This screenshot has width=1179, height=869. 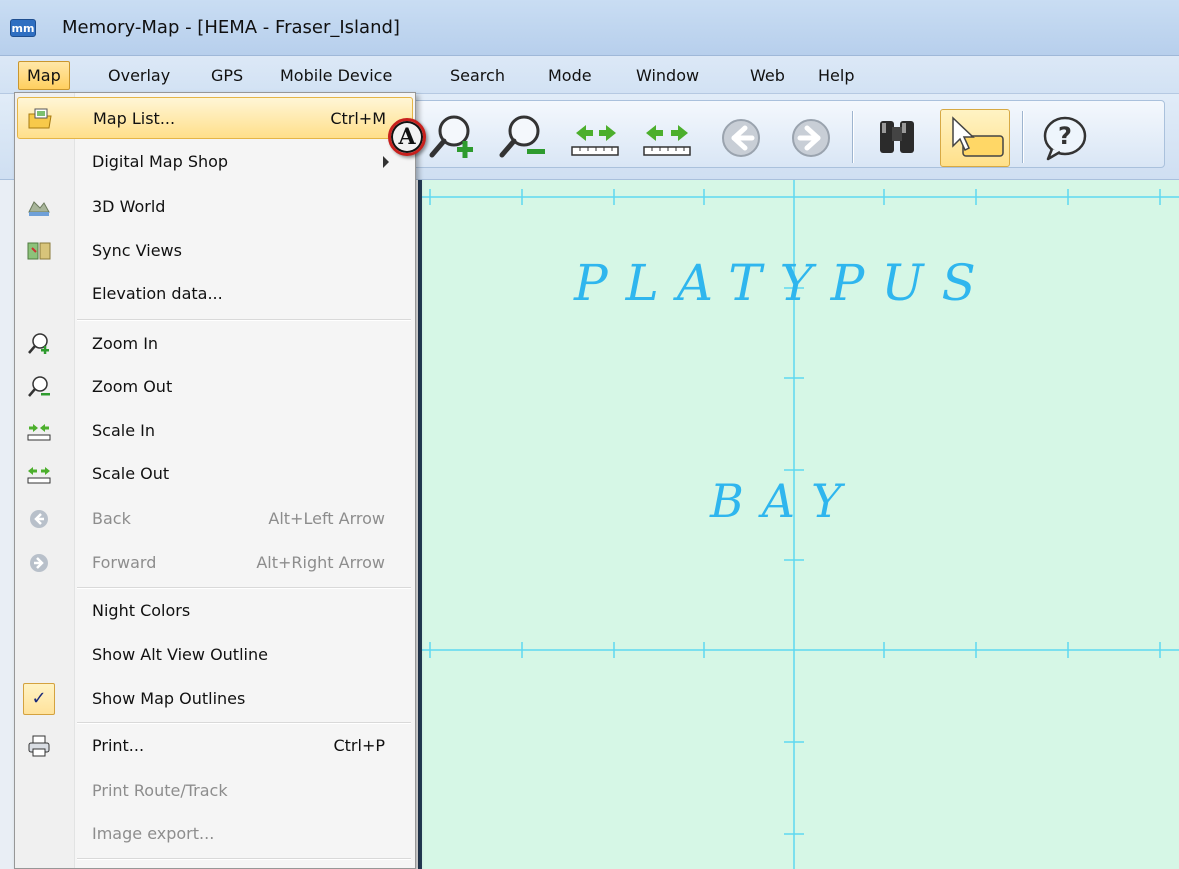 What do you see at coordinates (215, 474) in the screenshot?
I see `menu-item-scale-out: Scale Out` at bounding box center [215, 474].